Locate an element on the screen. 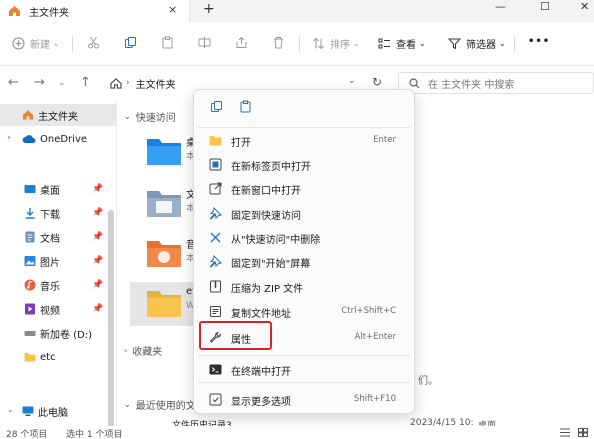 This screenshot has width=594, height=439. group-header-quick-access: ⌄ 快速访问 is located at coordinates (150, 116).